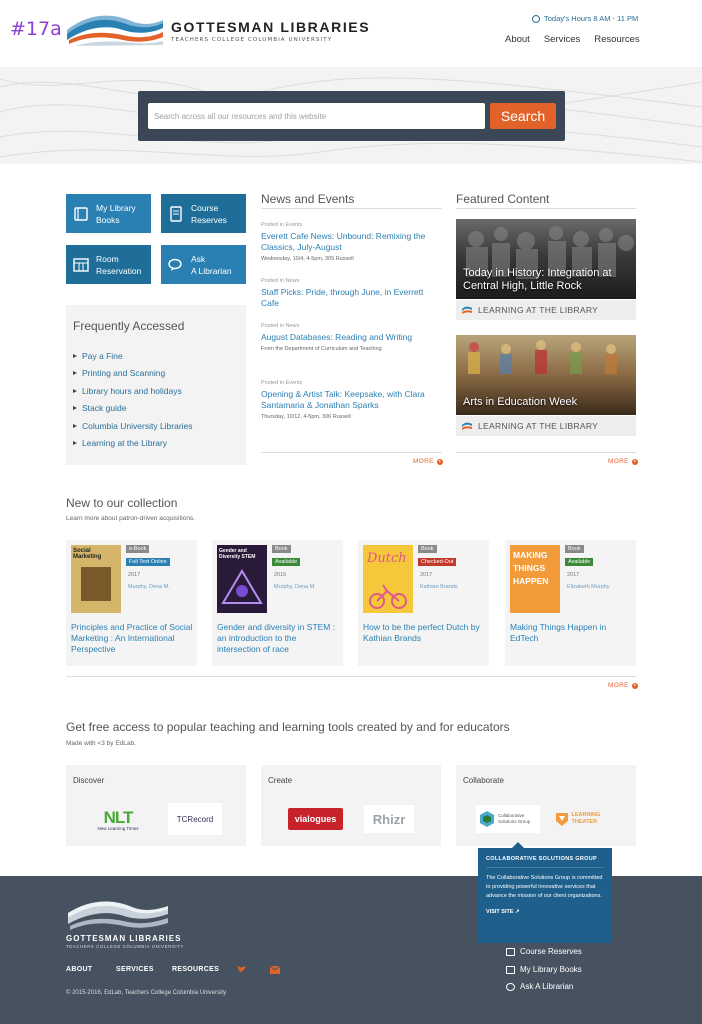 This screenshot has width=702, height=1024. What do you see at coordinates (351, 337) in the screenshot?
I see `news-link: August Databases: Reading and Writing` at bounding box center [351, 337].